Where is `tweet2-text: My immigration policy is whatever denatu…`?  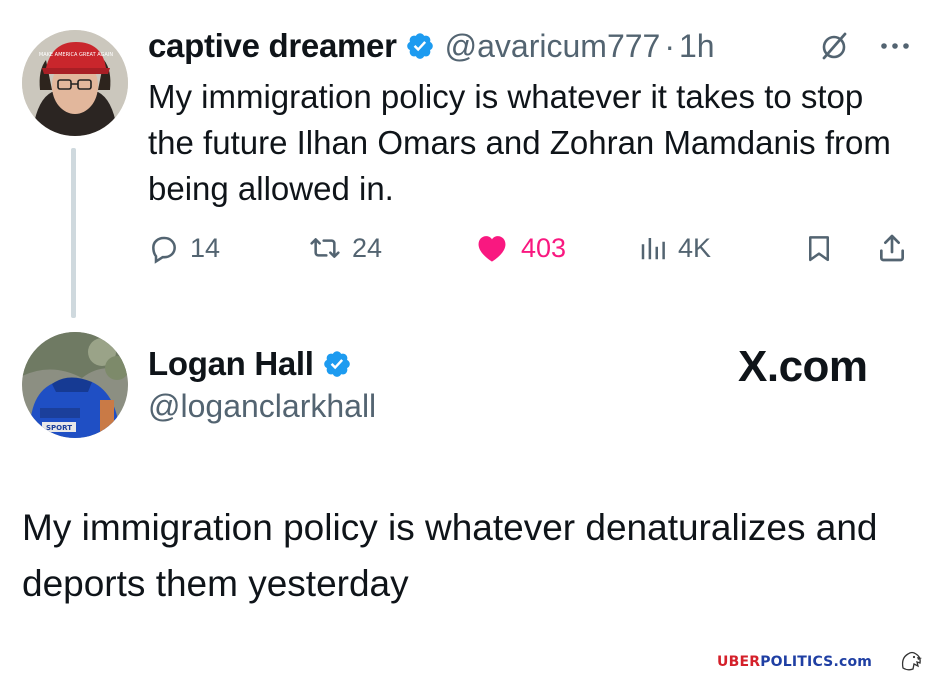 tweet2-text: My immigration policy is whatever denatu… is located at coordinates (450, 555).